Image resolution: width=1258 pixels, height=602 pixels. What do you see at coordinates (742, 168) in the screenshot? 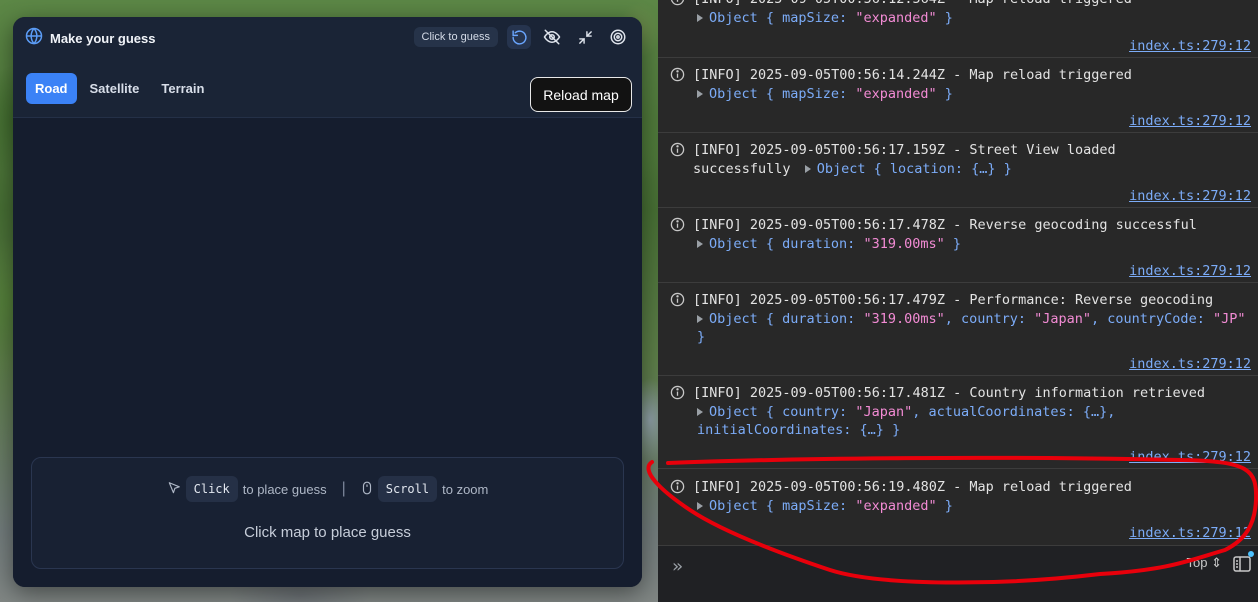
I see `log-message-continued: successfully` at bounding box center [742, 168].